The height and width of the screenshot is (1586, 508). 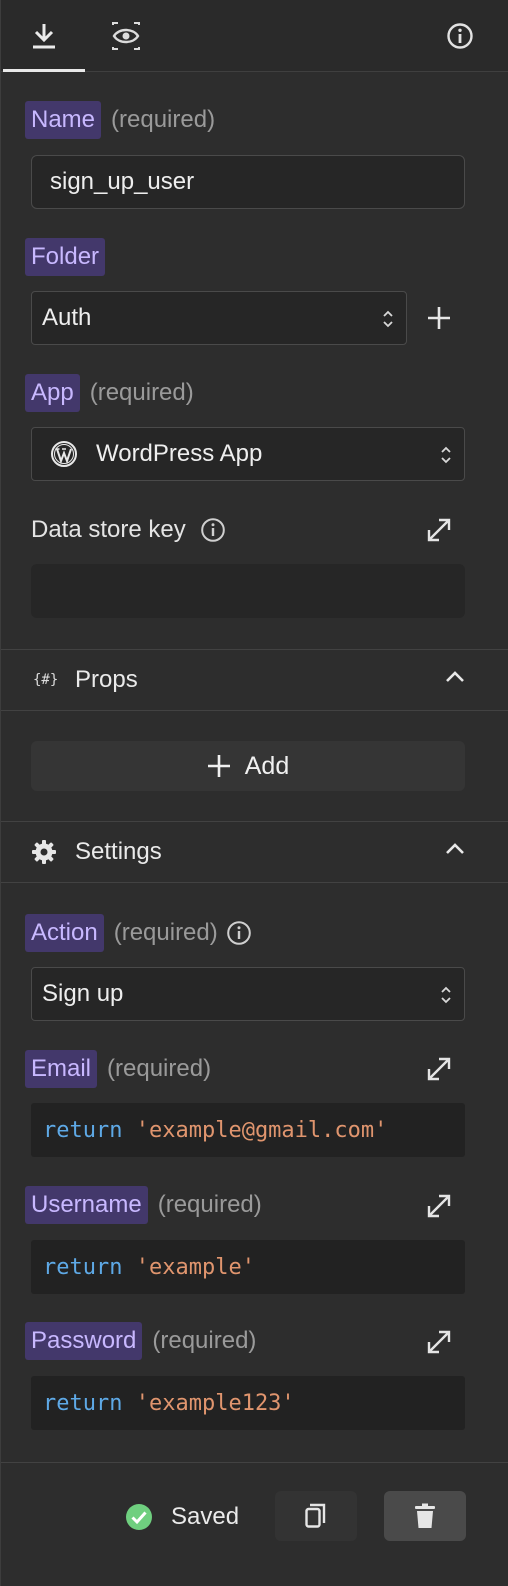 What do you see at coordinates (215, 1403) in the screenshot?
I see `code-string: 'example123'` at bounding box center [215, 1403].